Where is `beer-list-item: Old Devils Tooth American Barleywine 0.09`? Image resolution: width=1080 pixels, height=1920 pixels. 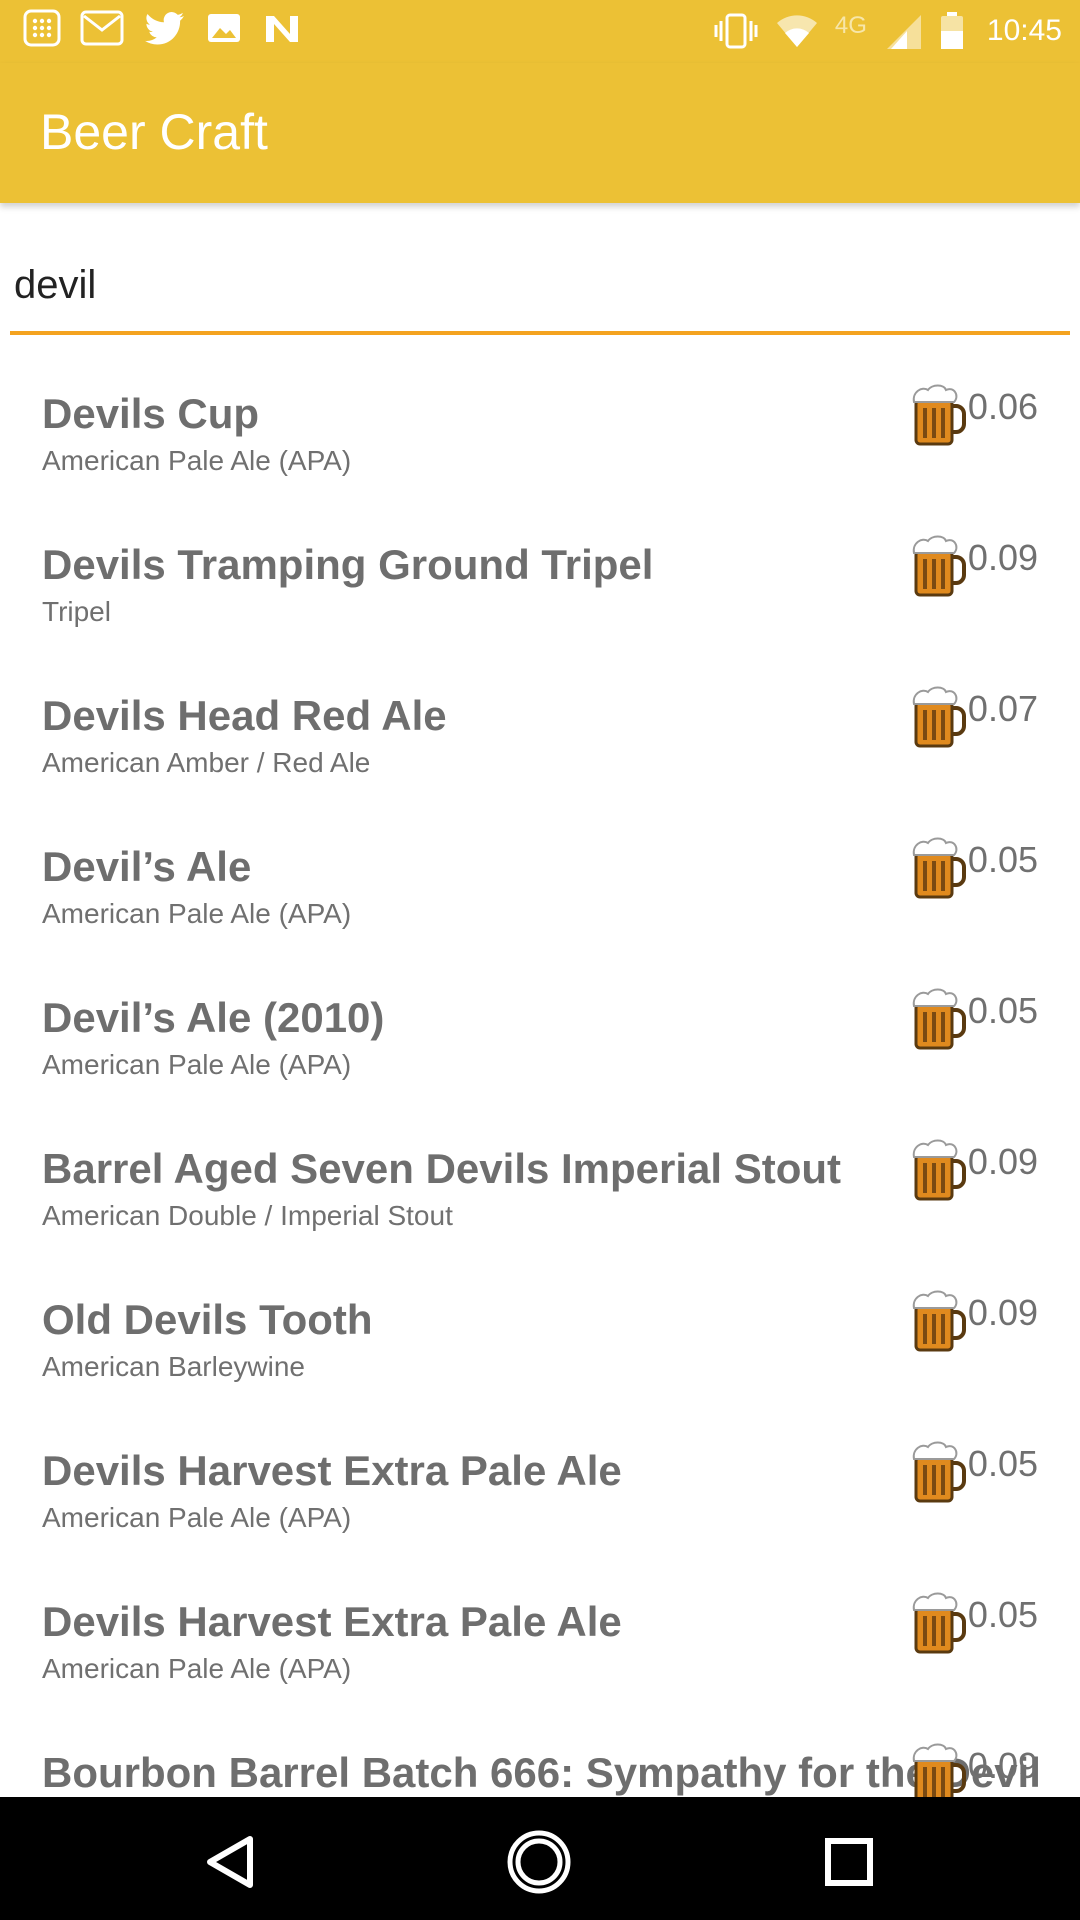
beer-list-item: Old Devils Tooth American Barleywine 0.09 is located at coordinates (540, 1341).